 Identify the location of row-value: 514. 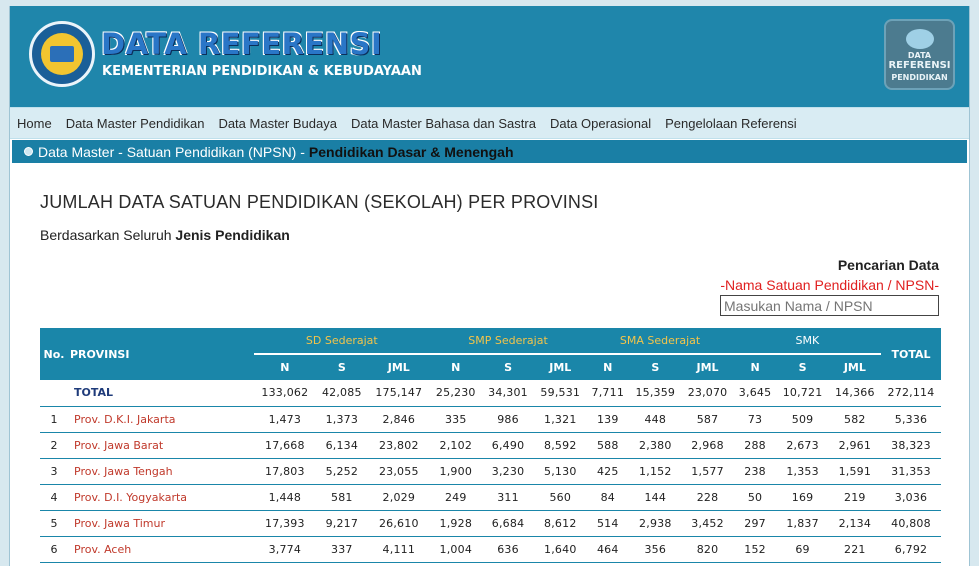
(608, 523).